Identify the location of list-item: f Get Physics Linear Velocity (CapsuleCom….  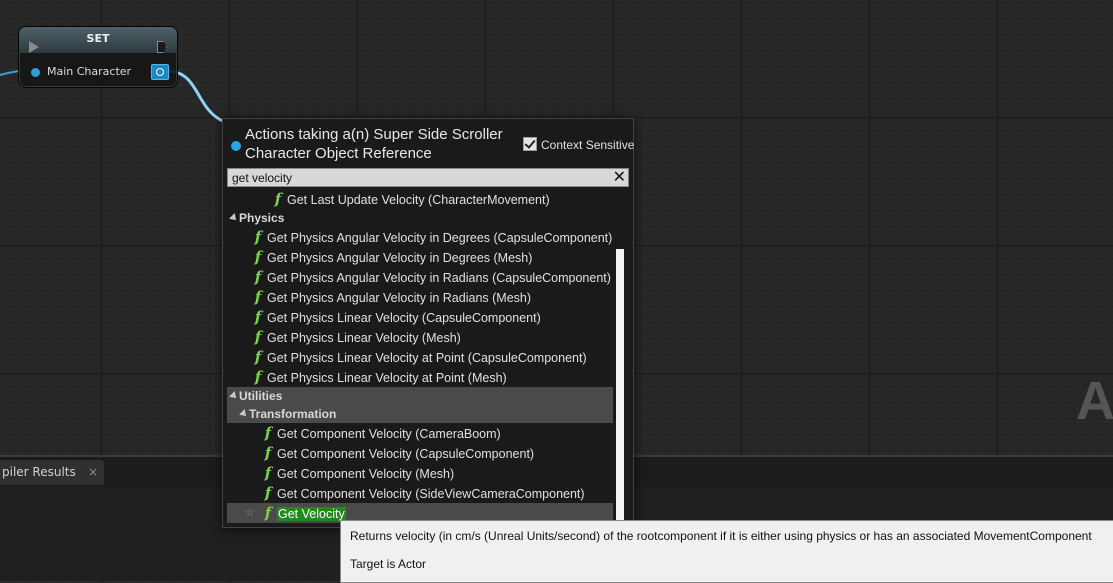
(432, 317).